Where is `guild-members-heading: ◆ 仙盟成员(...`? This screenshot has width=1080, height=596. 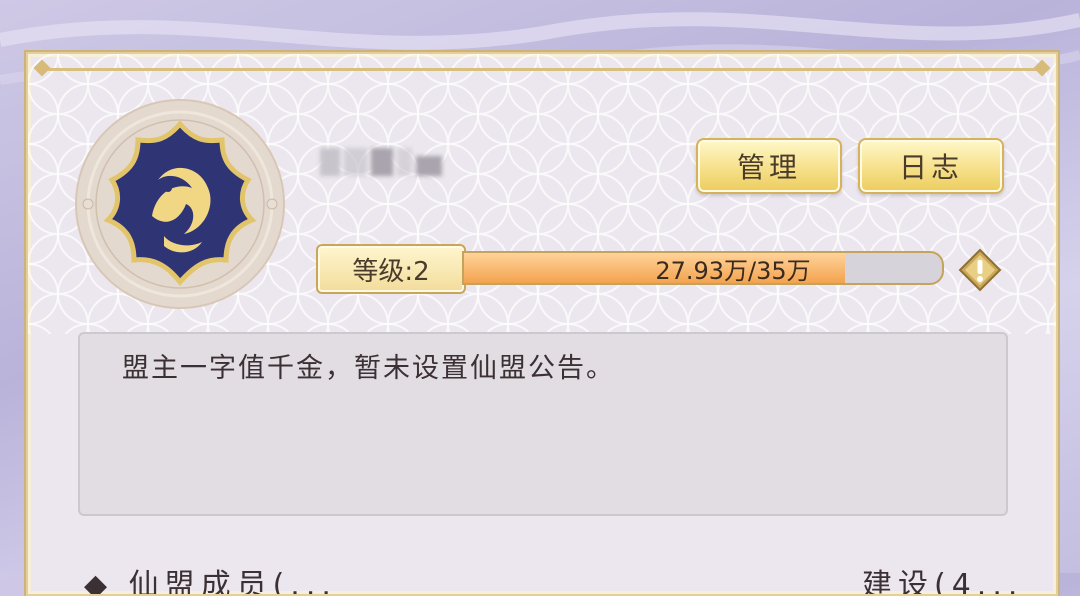 guild-members-heading: ◆ 仙盟成员(... is located at coordinates (210, 582).